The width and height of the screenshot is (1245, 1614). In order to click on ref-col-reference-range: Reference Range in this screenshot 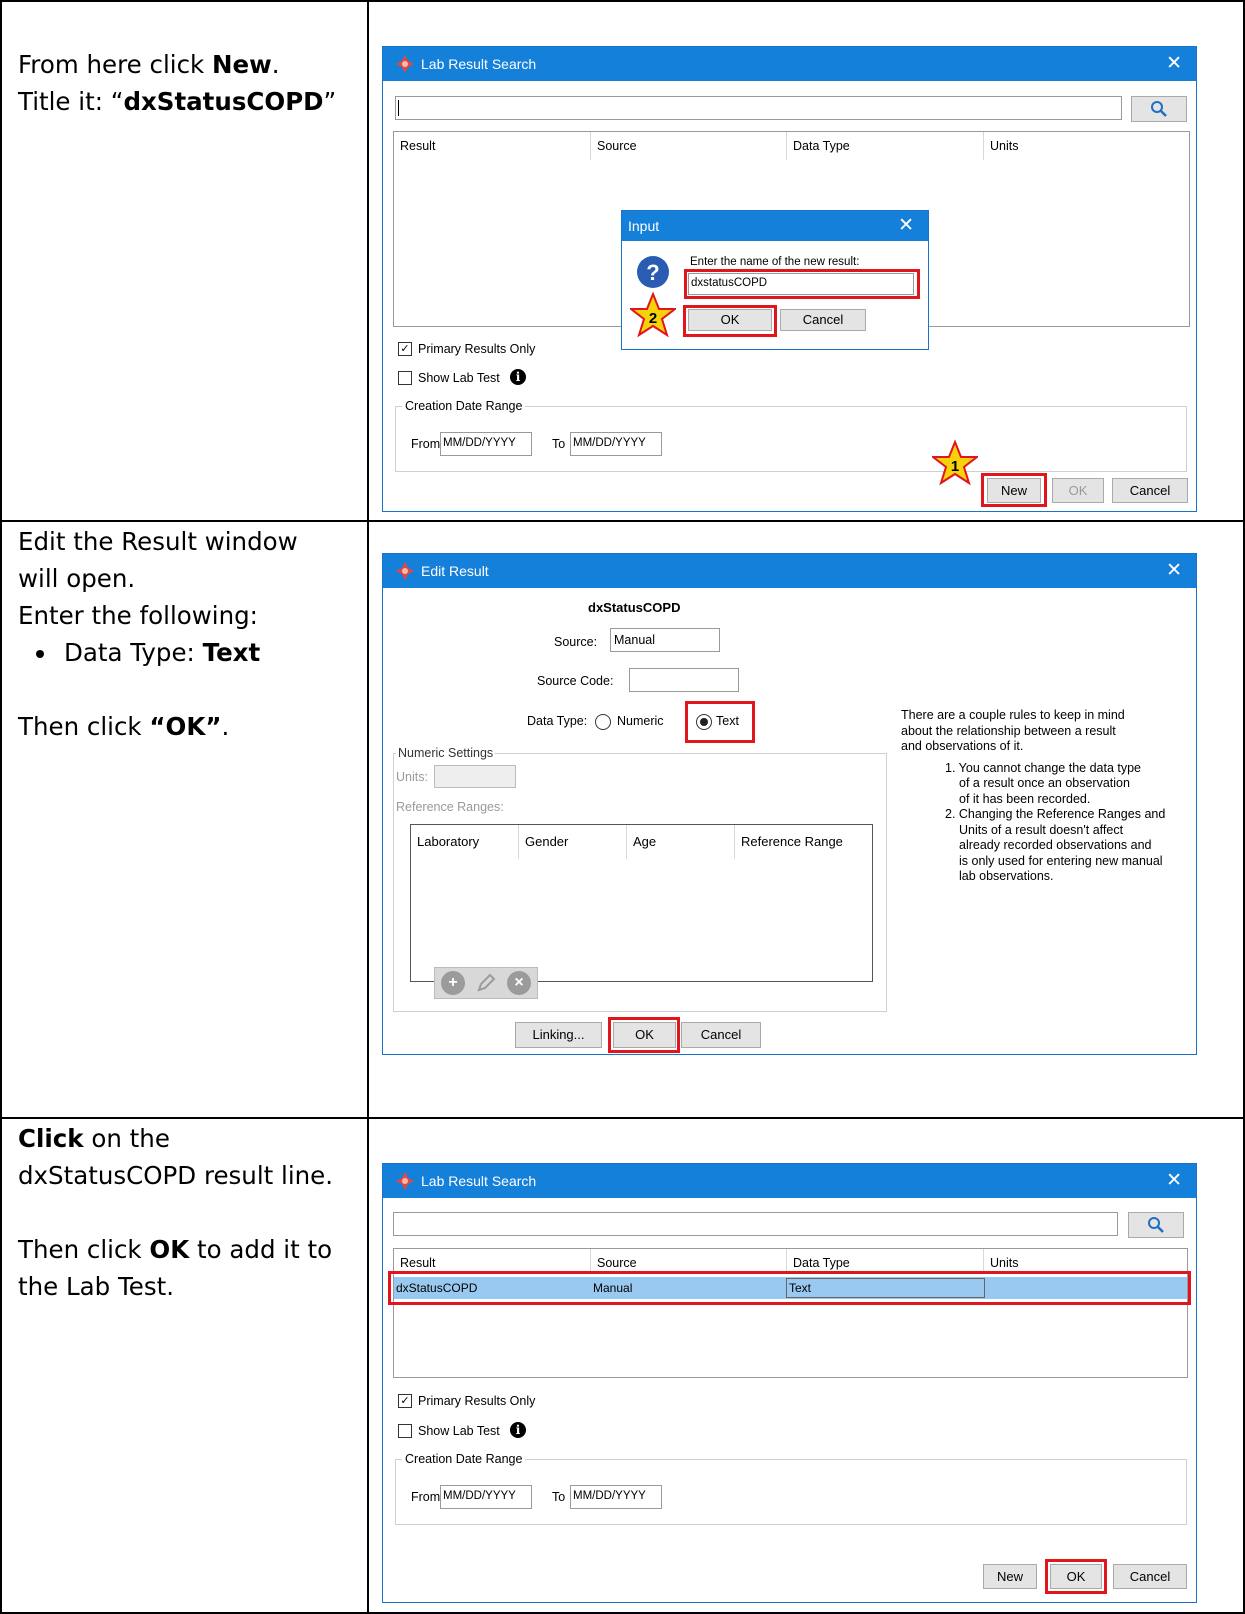, I will do `click(803, 842)`.